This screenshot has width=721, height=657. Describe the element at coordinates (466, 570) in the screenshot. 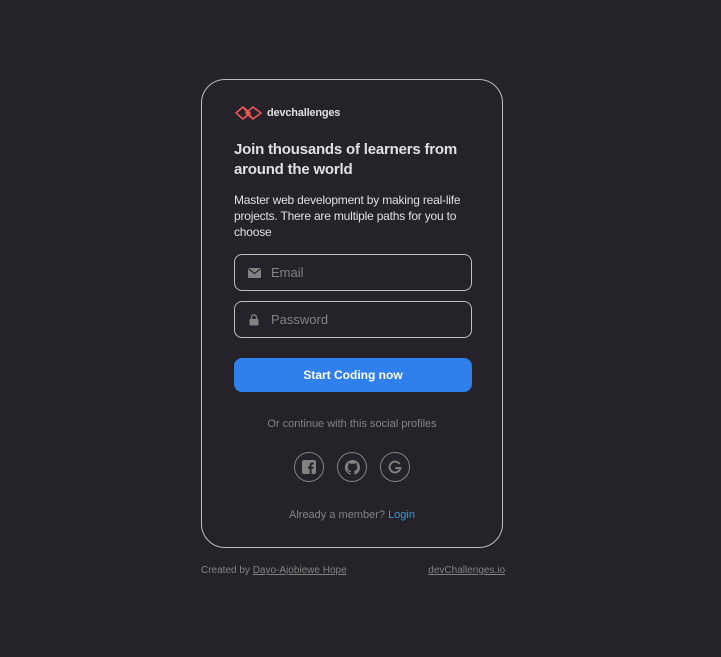

I see `site-link: devChallenges.io` at that location.